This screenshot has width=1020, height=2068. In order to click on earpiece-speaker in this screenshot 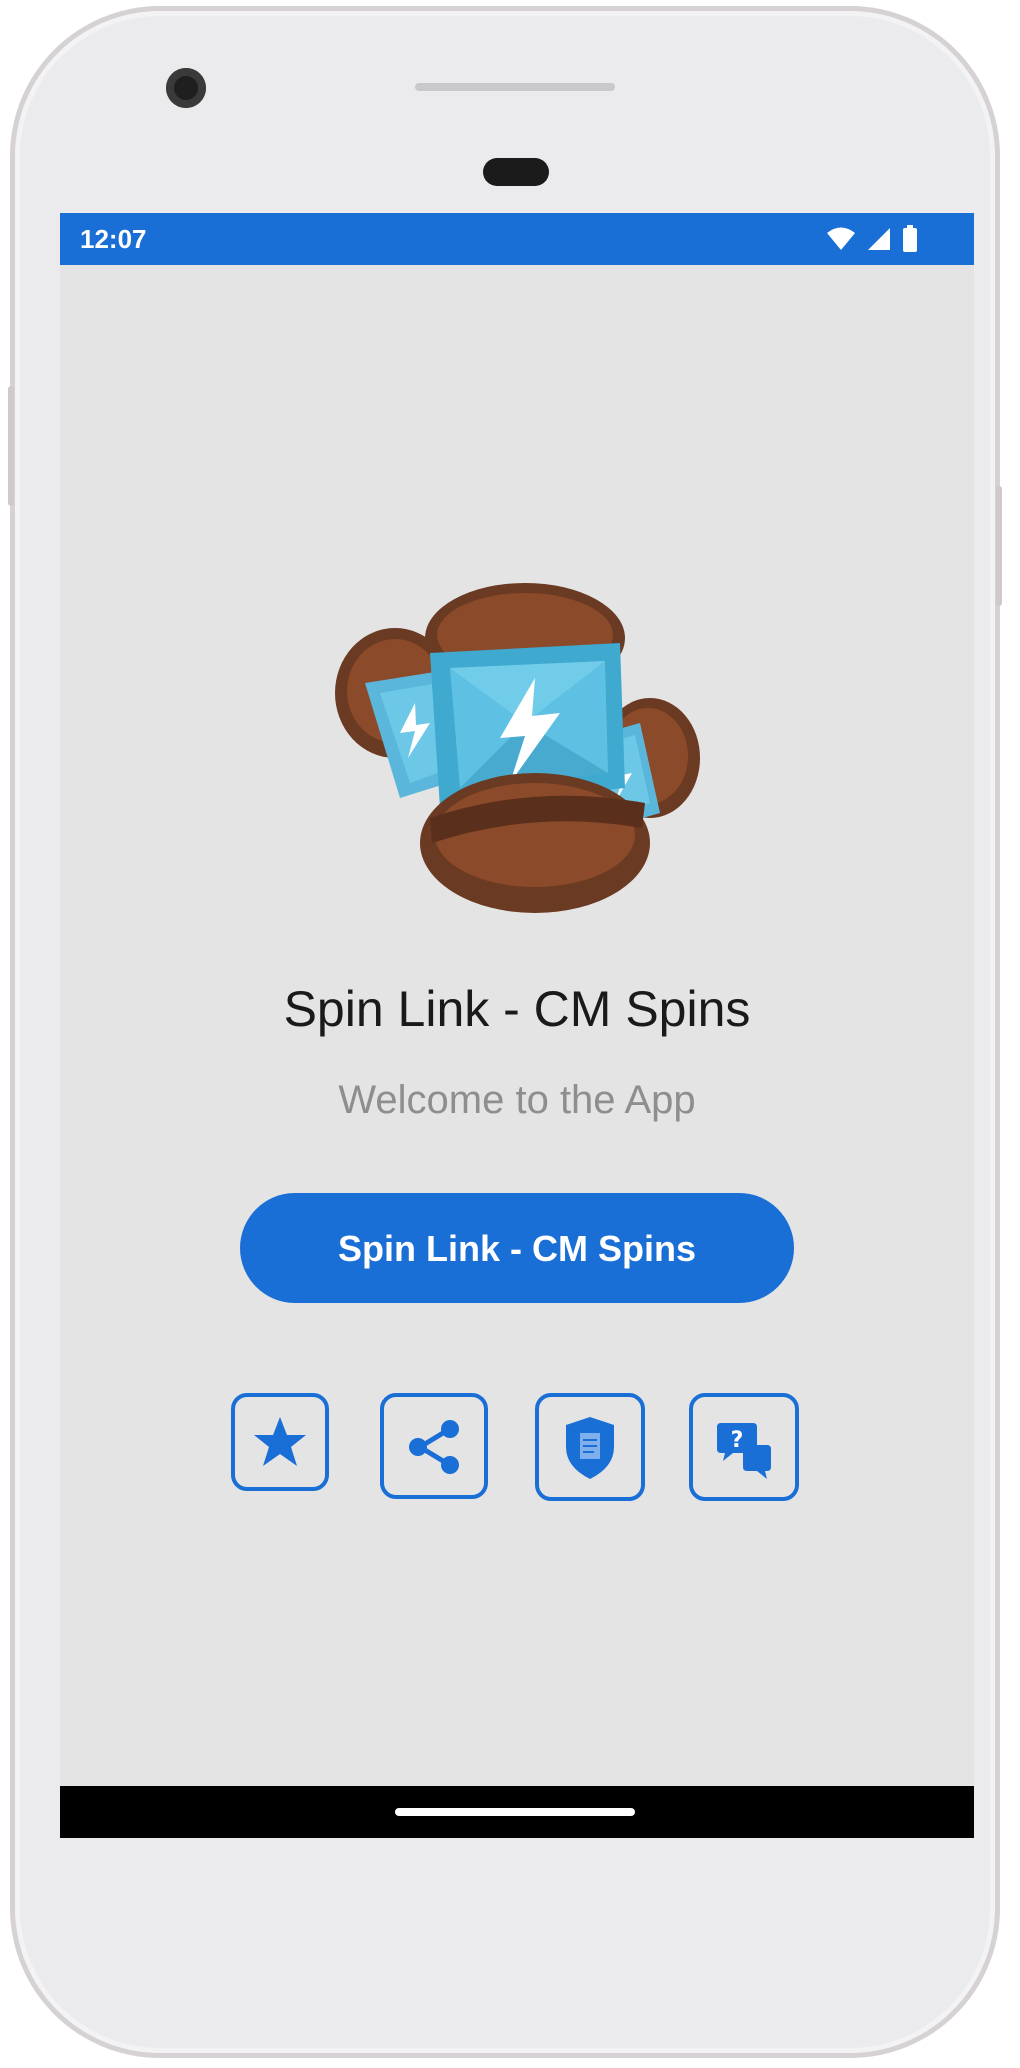, I will do `click(515, 87)`.